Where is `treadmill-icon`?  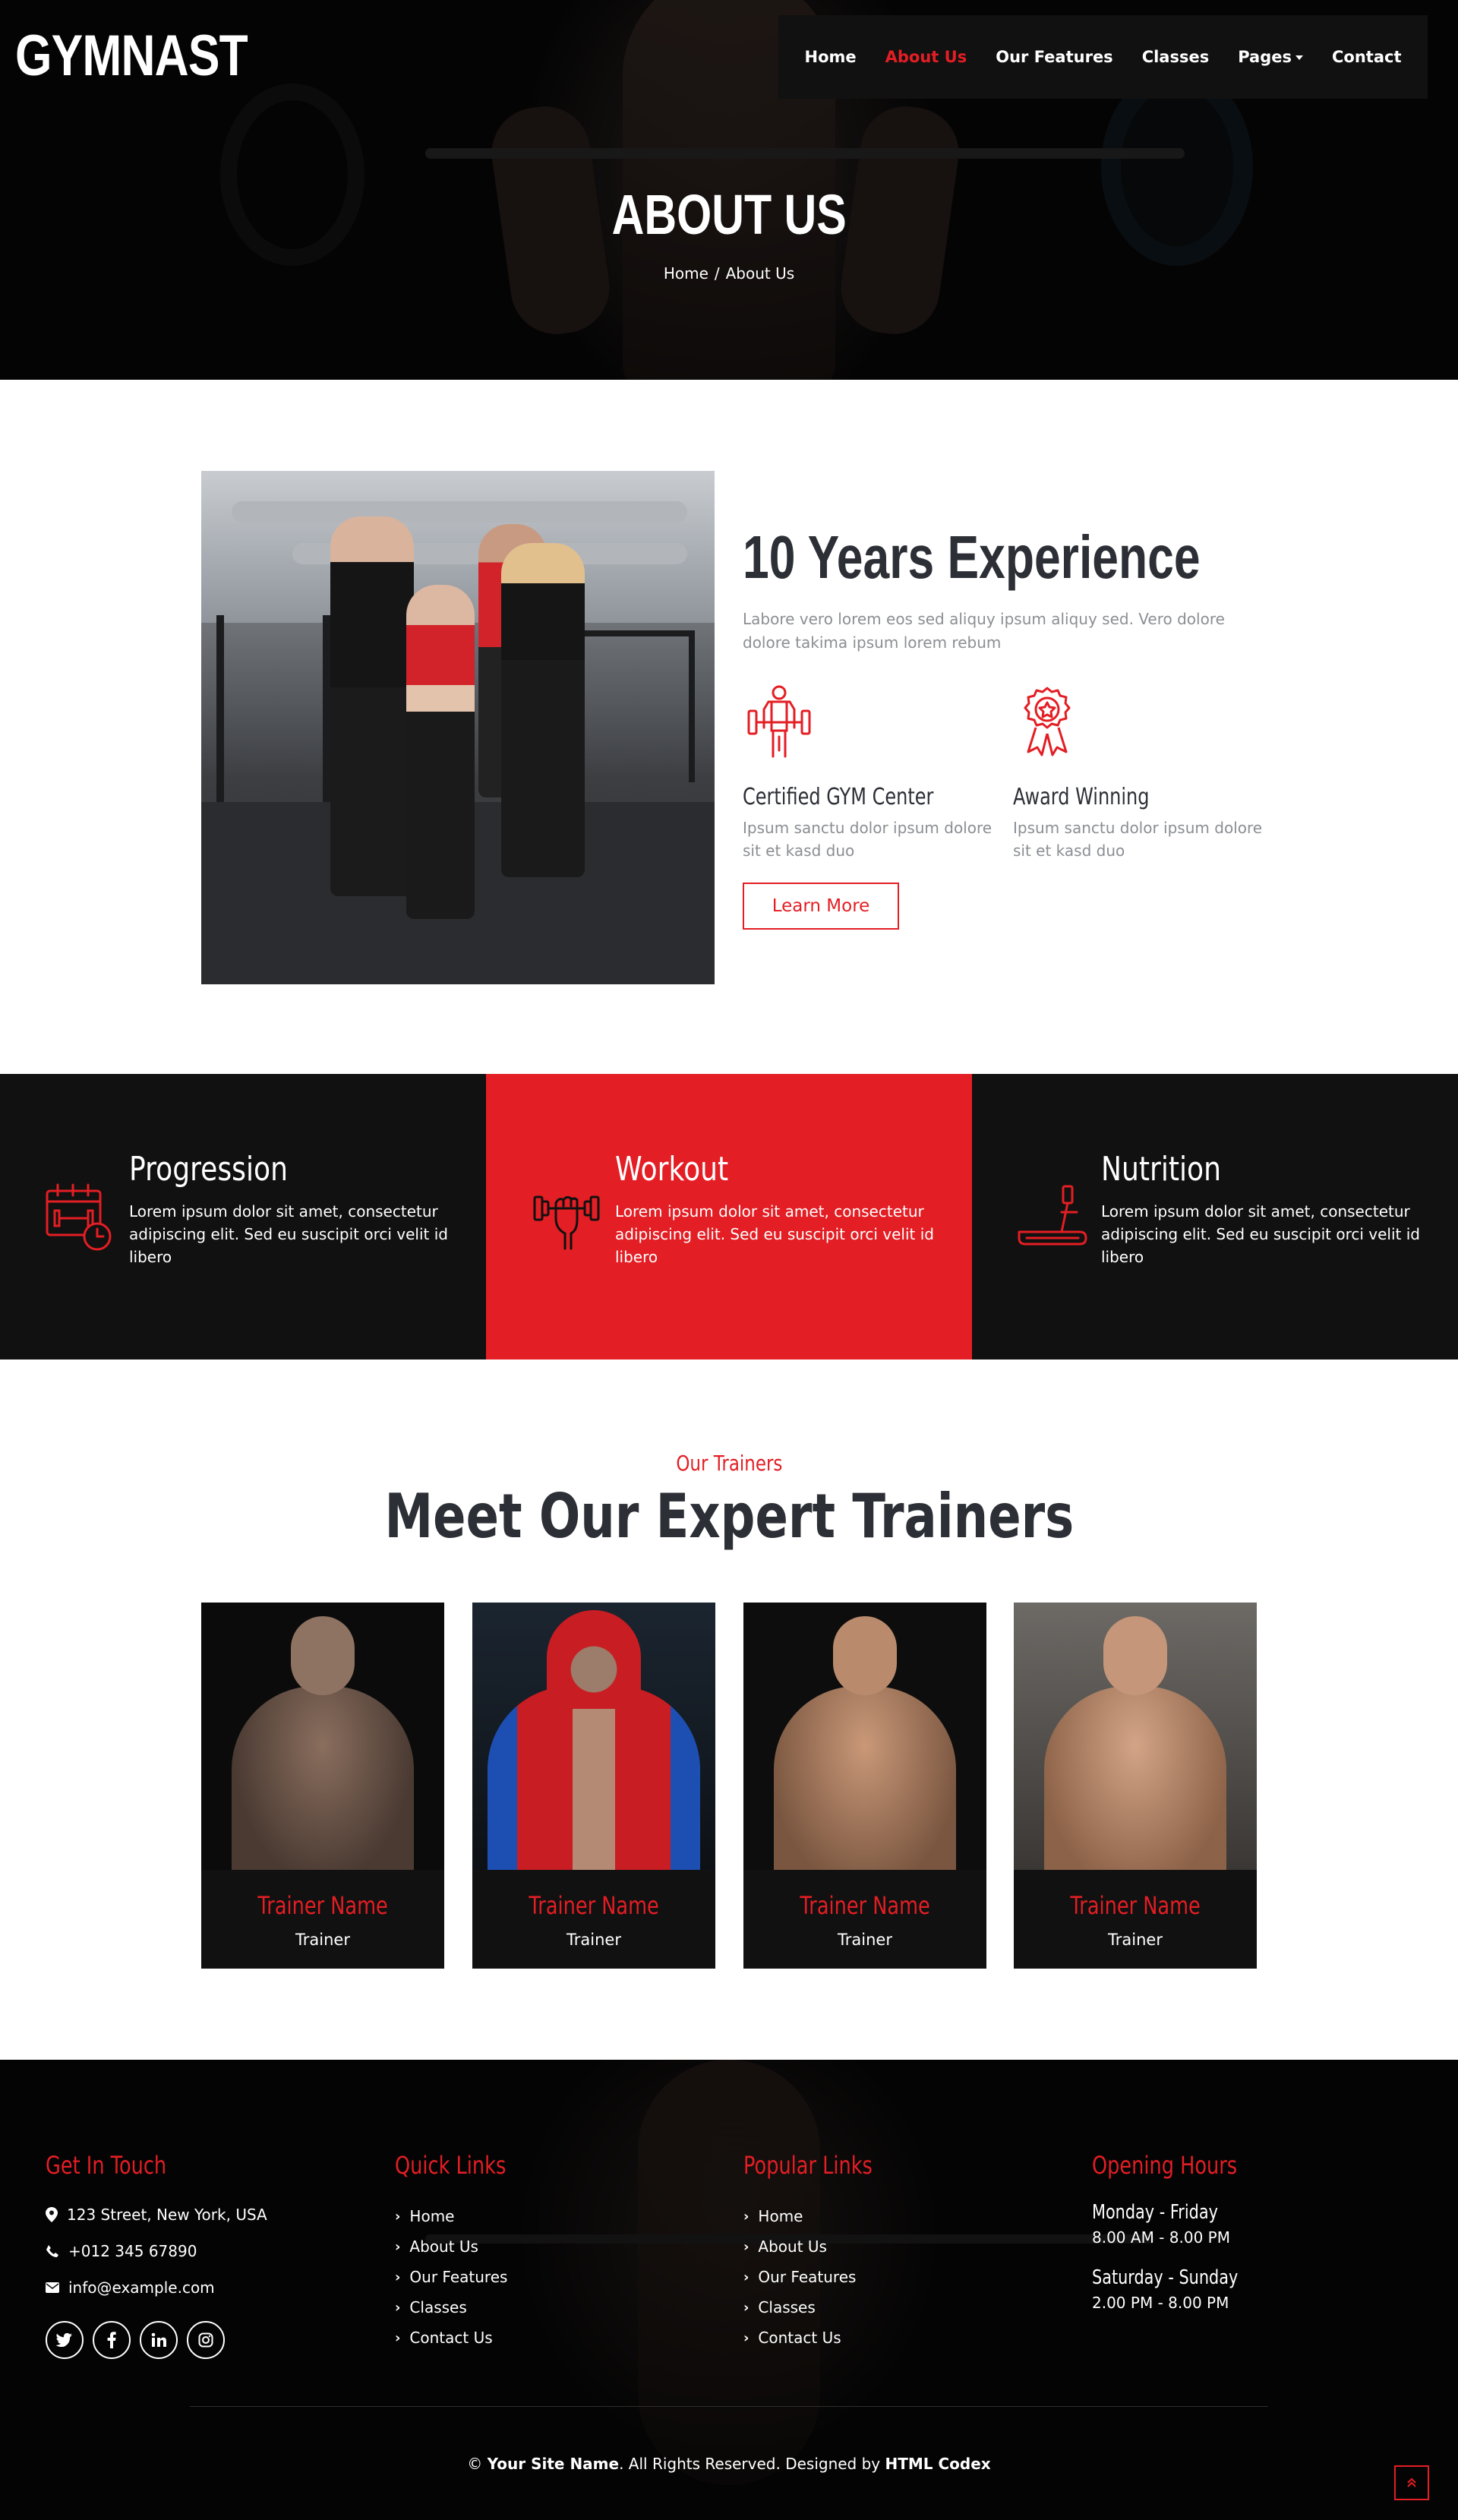 treadmill-icon is located at coordinates (1052, 1215).